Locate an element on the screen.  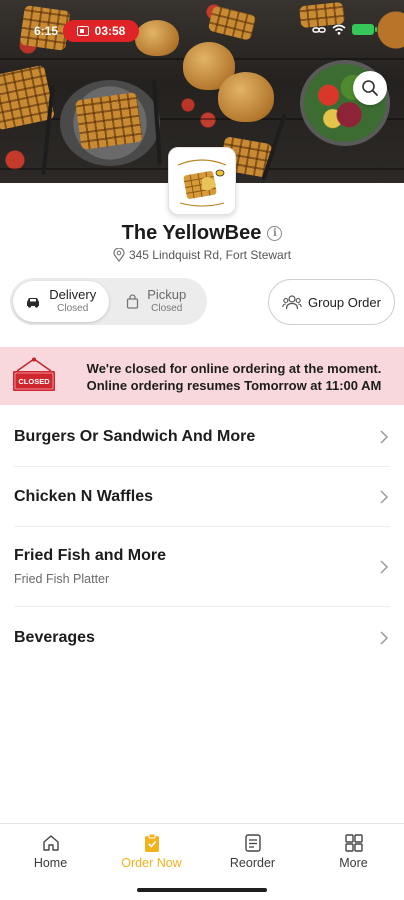
nav-reorder: Reorder is located at coordinates (252, 851).